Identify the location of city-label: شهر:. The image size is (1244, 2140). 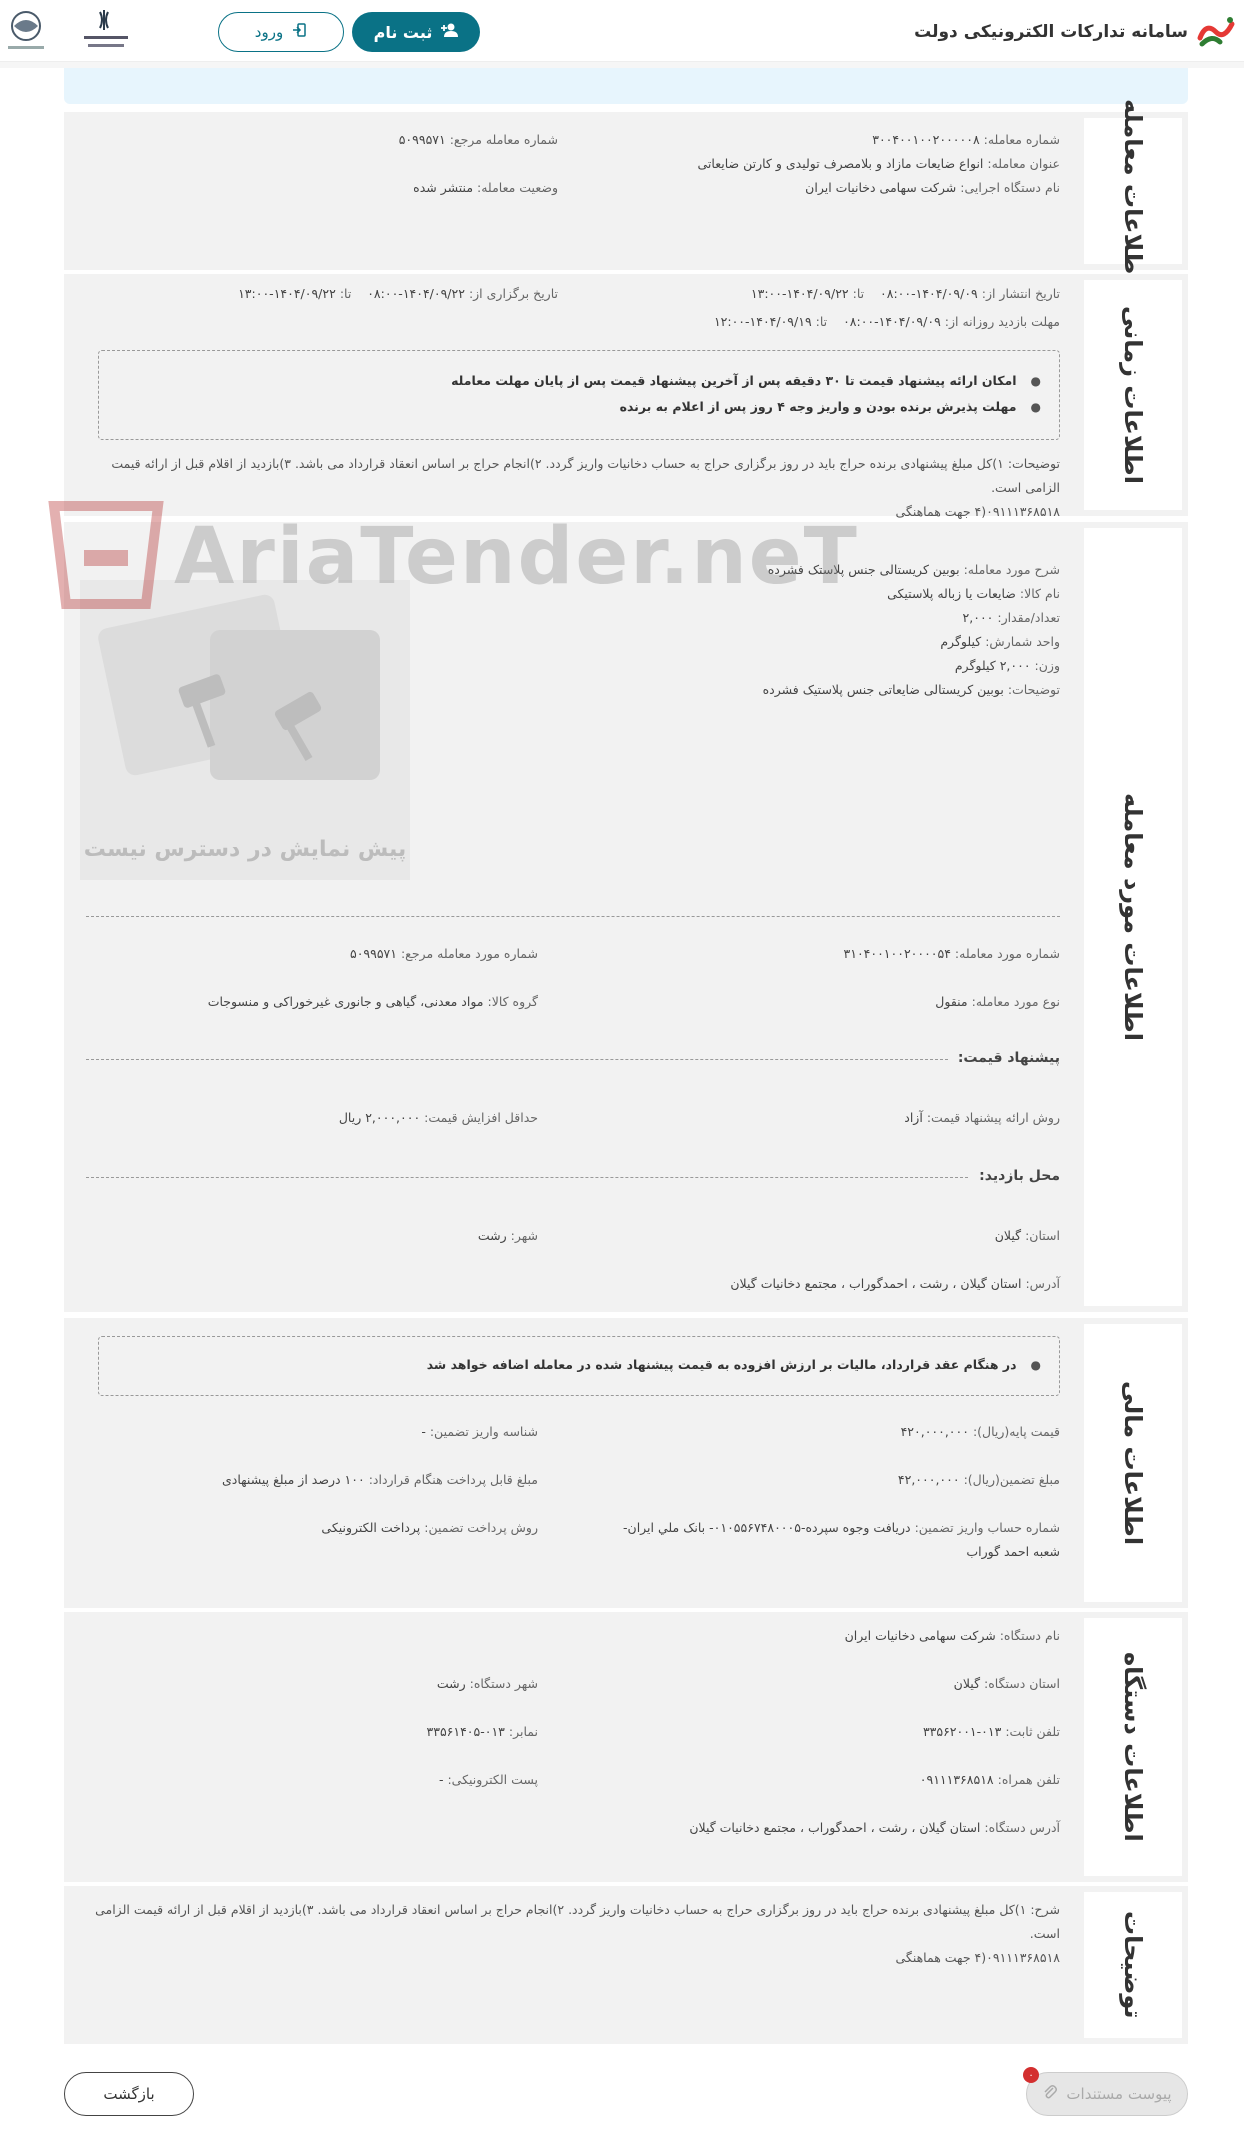
(524, 1235).